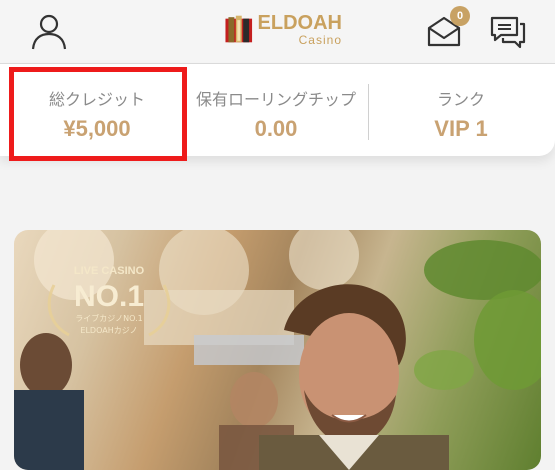  What do you see at coordinates (109, 296) in the screenshot?
I see `banner-badge-main: NO.1` at bounding box center [109, 296].